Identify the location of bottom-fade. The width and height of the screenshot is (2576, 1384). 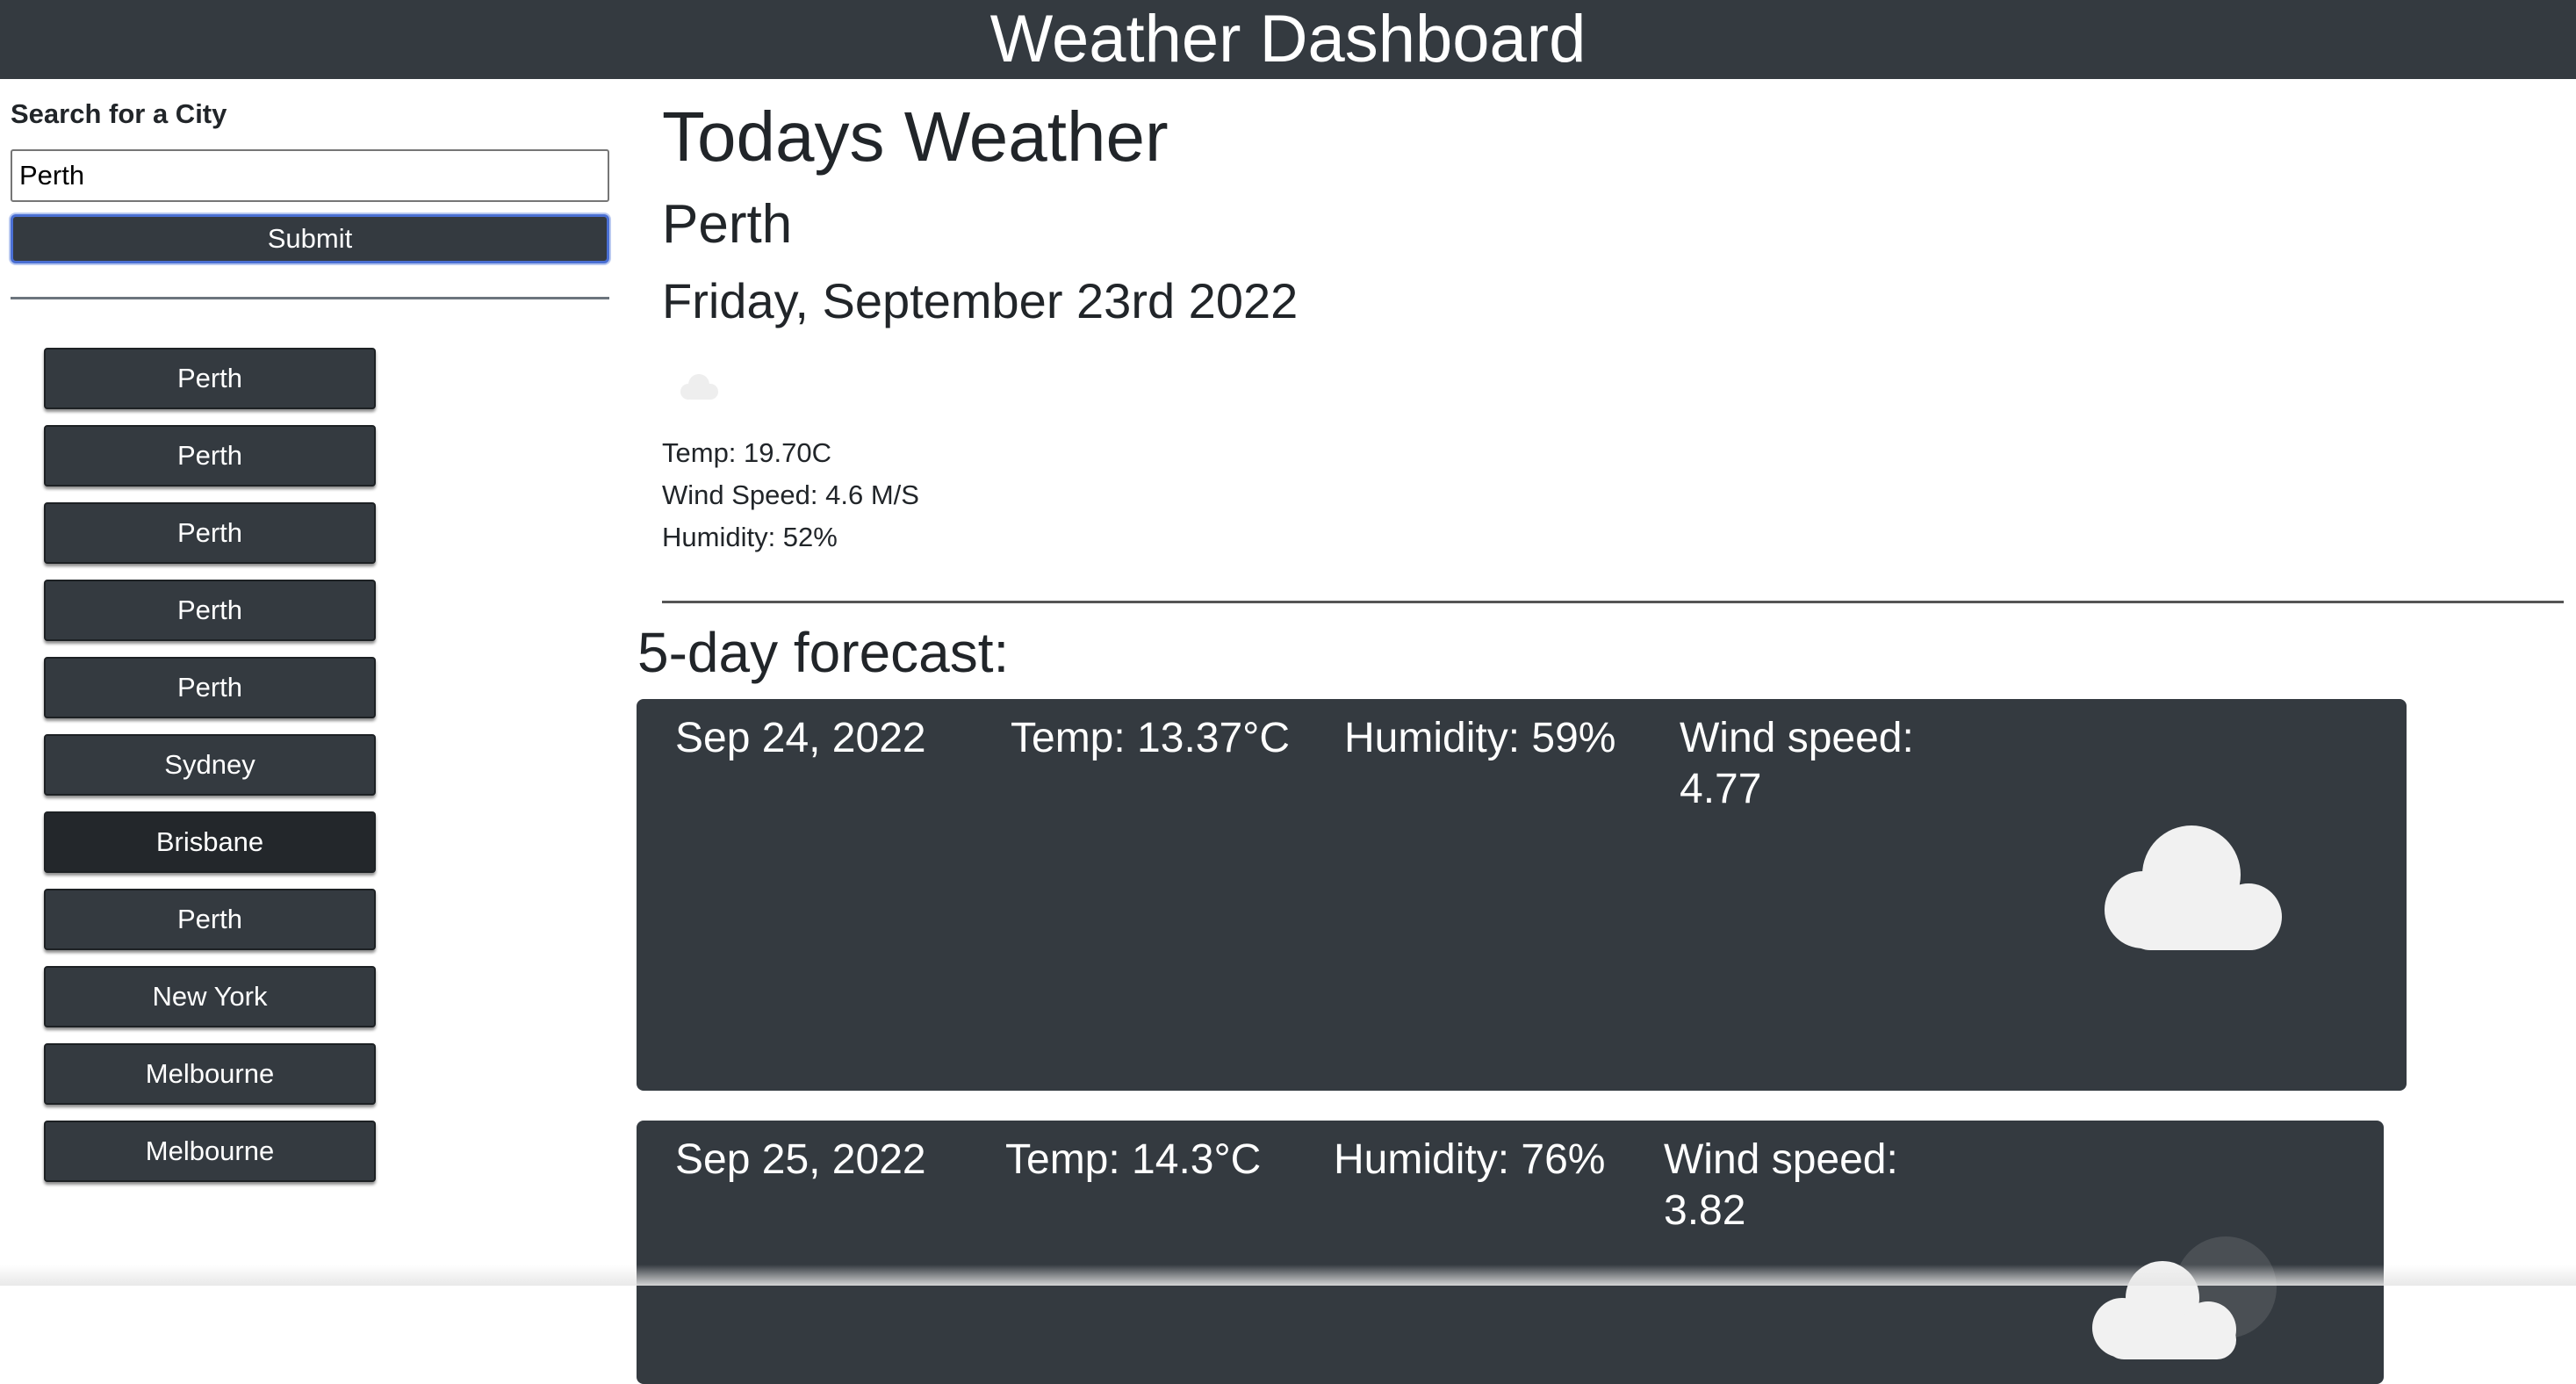
(1288, 1275).